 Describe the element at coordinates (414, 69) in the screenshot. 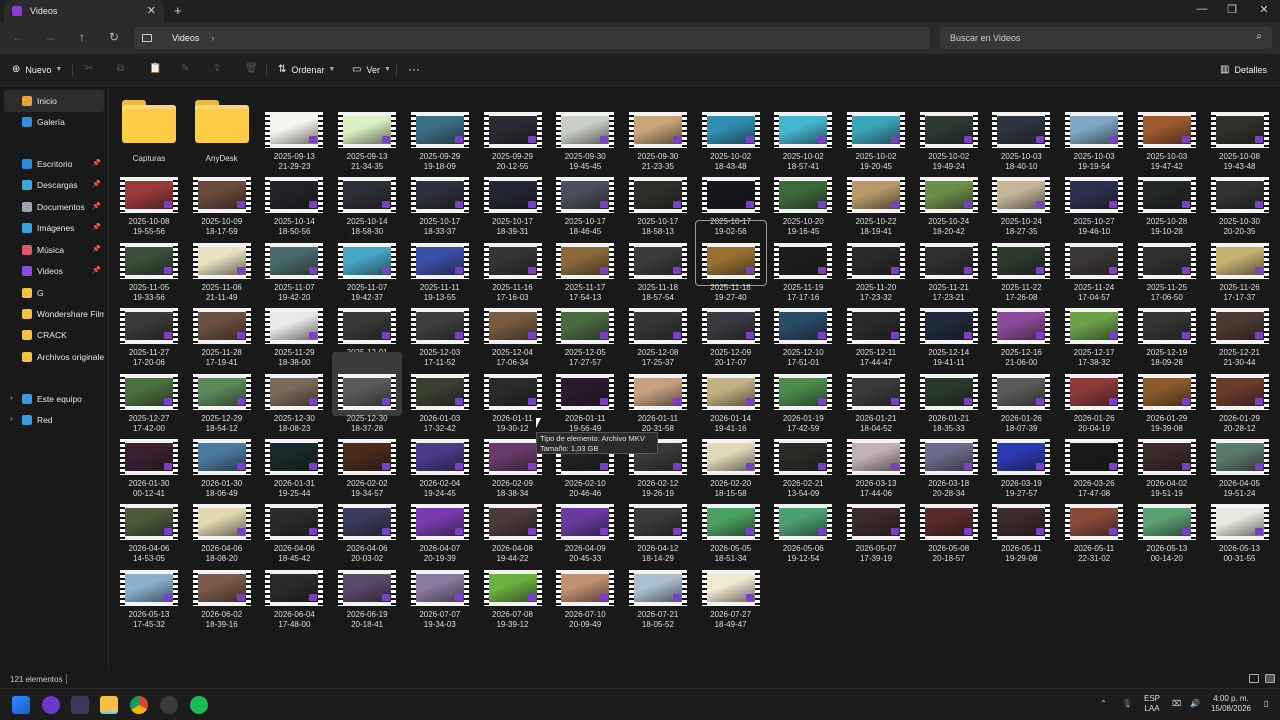

I see `more-options-button: ···` at that location.